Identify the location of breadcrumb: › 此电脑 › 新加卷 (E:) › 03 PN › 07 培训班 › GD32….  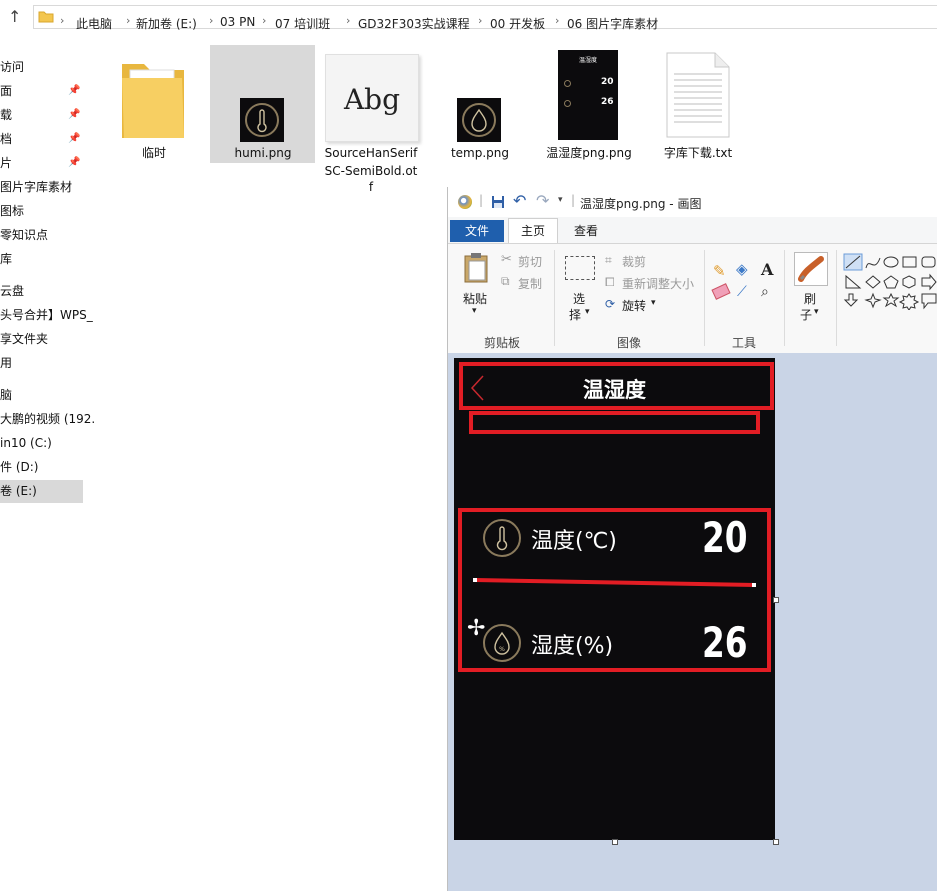
(485, 18).